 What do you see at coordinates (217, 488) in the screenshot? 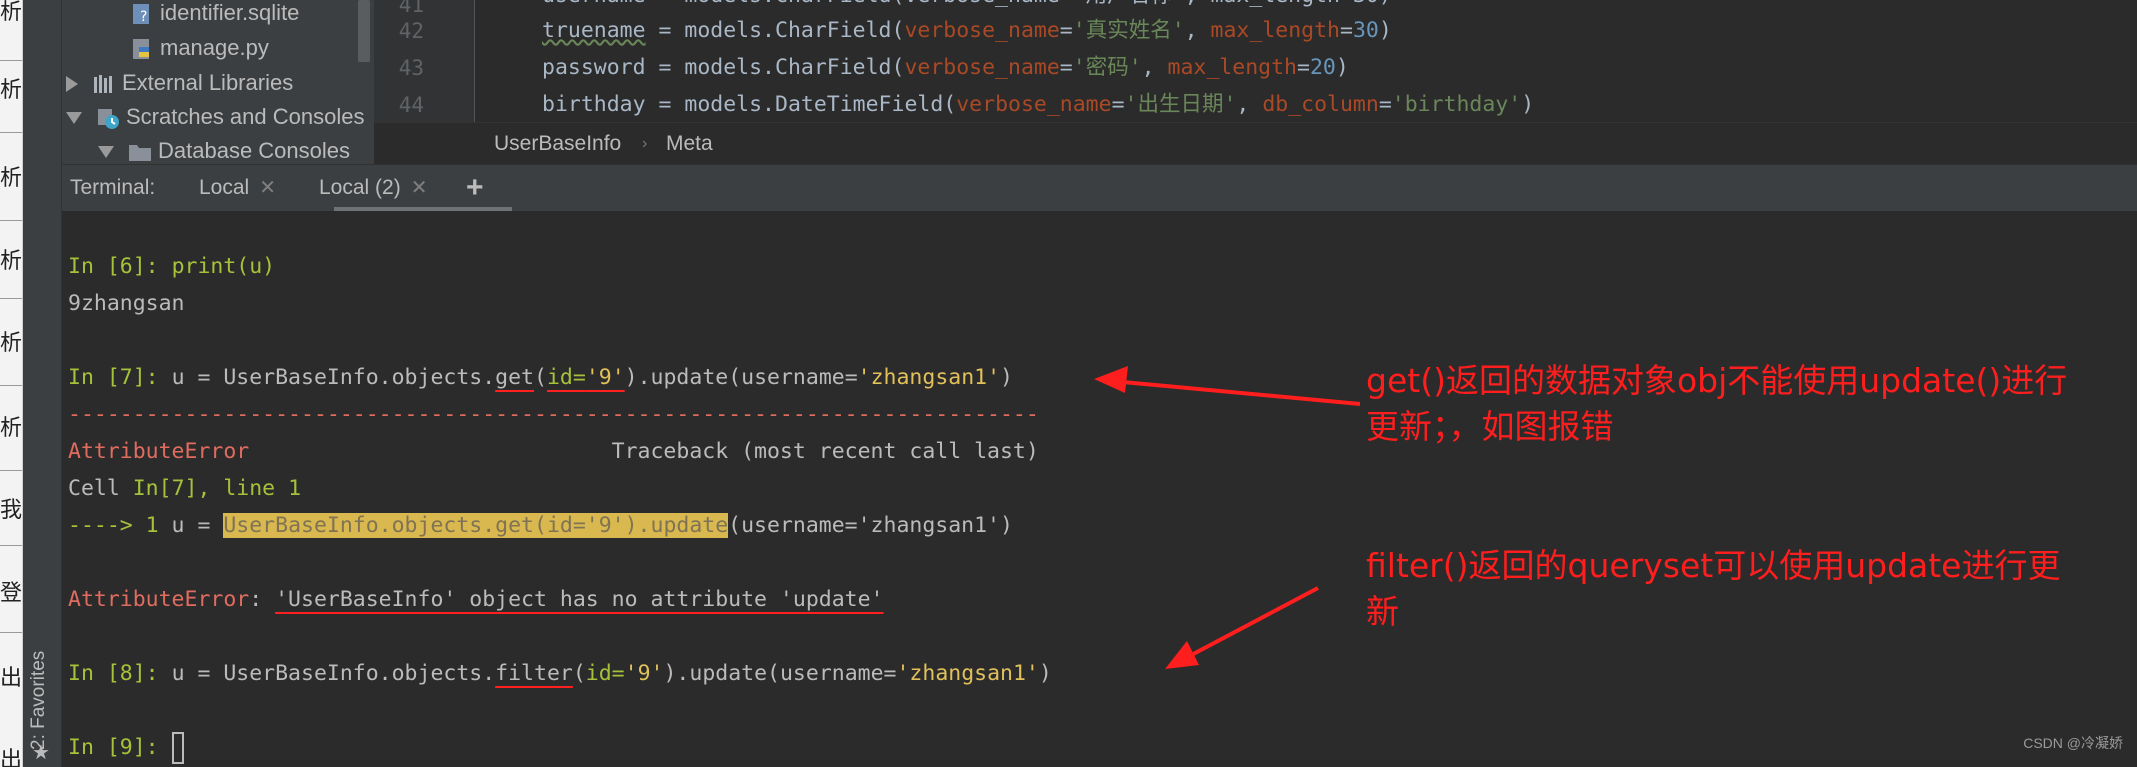
I see `code: In[7], line 1` at bounding box center [217, 488].